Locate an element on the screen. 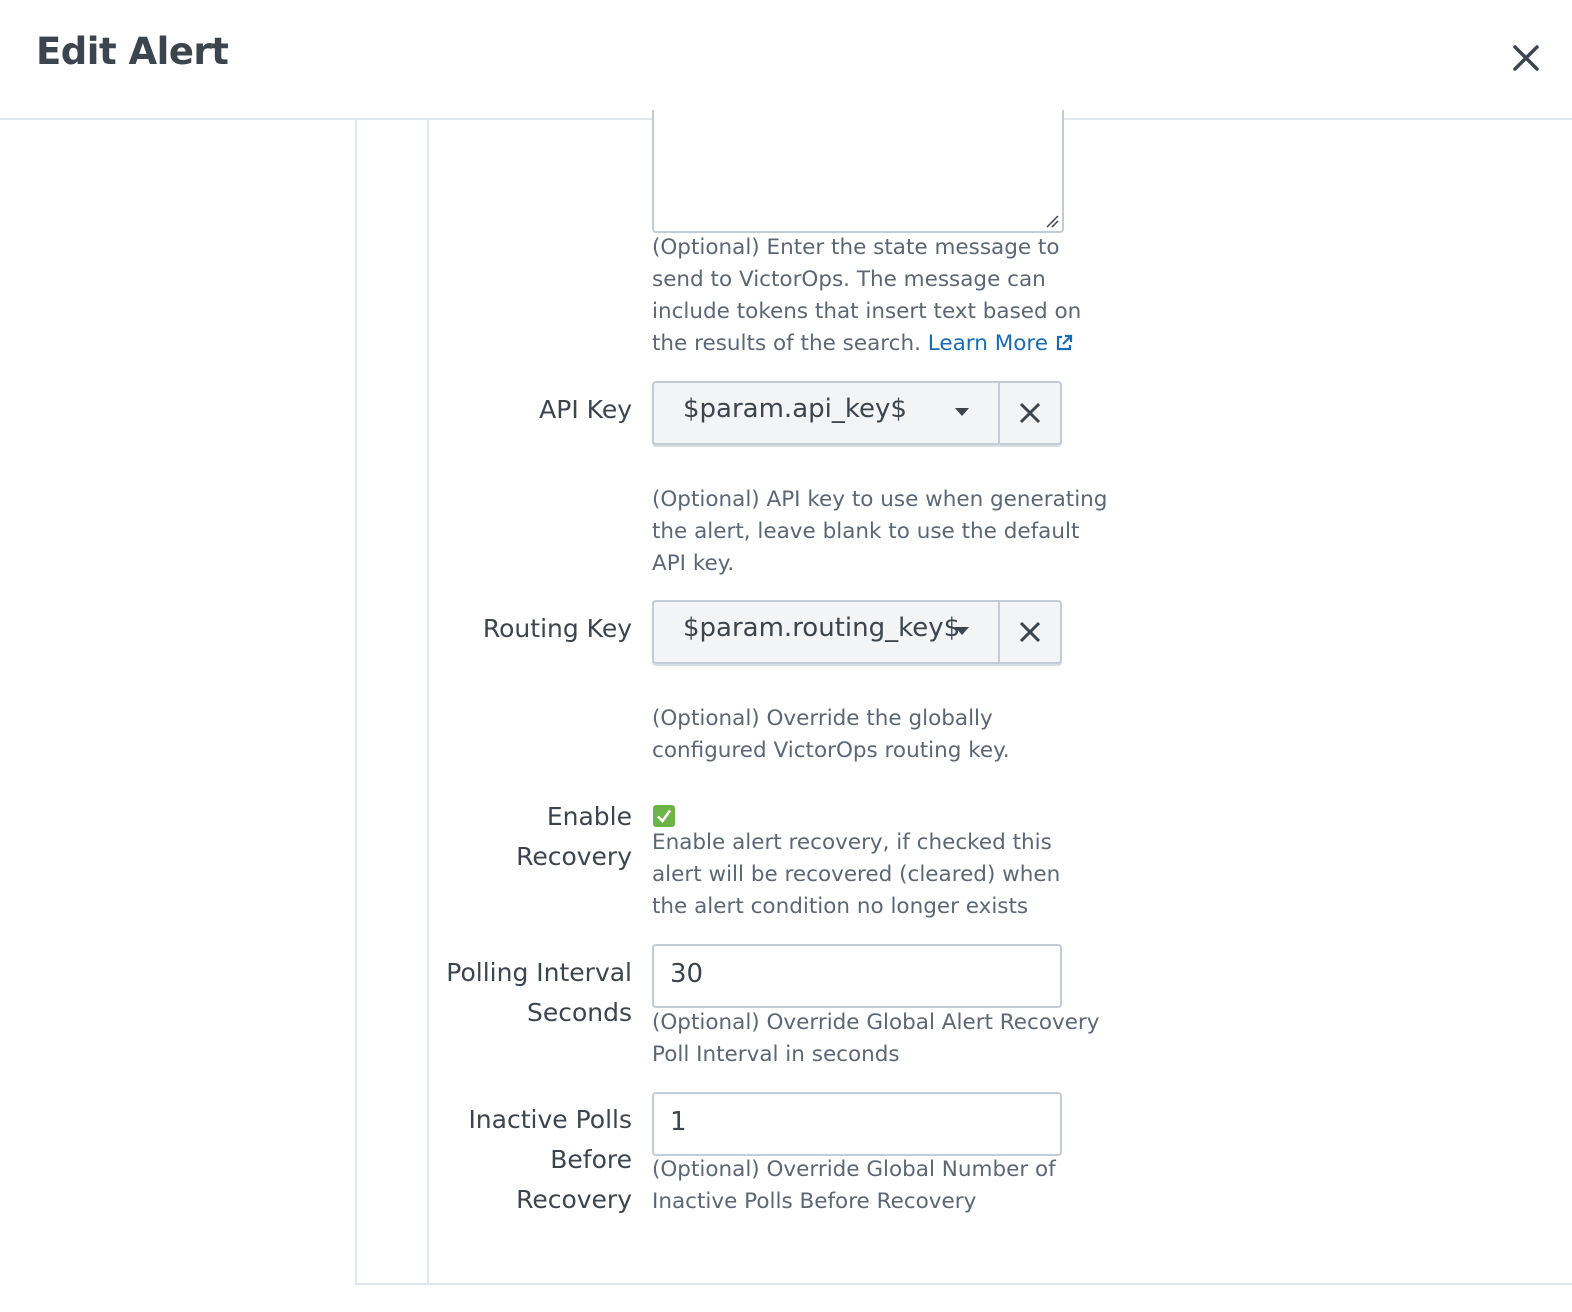 Image resolution: width=1572 pixels, height=1312 pixels. routing-key-value: $param.routing_key$ is located at coordinates (822, 628).